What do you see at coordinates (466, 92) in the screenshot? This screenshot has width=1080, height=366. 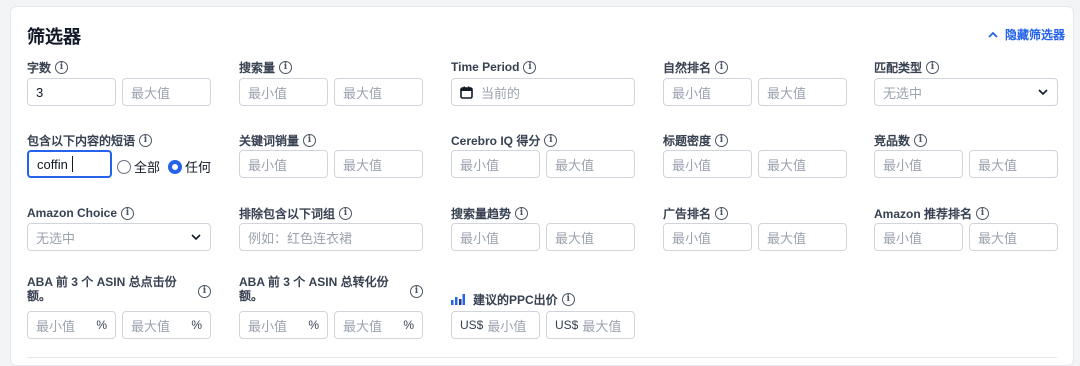 I see `calendar-icon` at bounding box center [466, 92].